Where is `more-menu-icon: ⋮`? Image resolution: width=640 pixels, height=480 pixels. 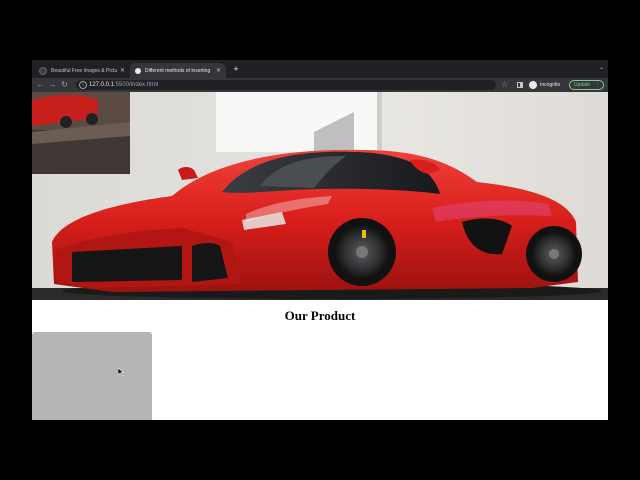 more-menu-icon: ⋮ is located at coordinates (597, 85).